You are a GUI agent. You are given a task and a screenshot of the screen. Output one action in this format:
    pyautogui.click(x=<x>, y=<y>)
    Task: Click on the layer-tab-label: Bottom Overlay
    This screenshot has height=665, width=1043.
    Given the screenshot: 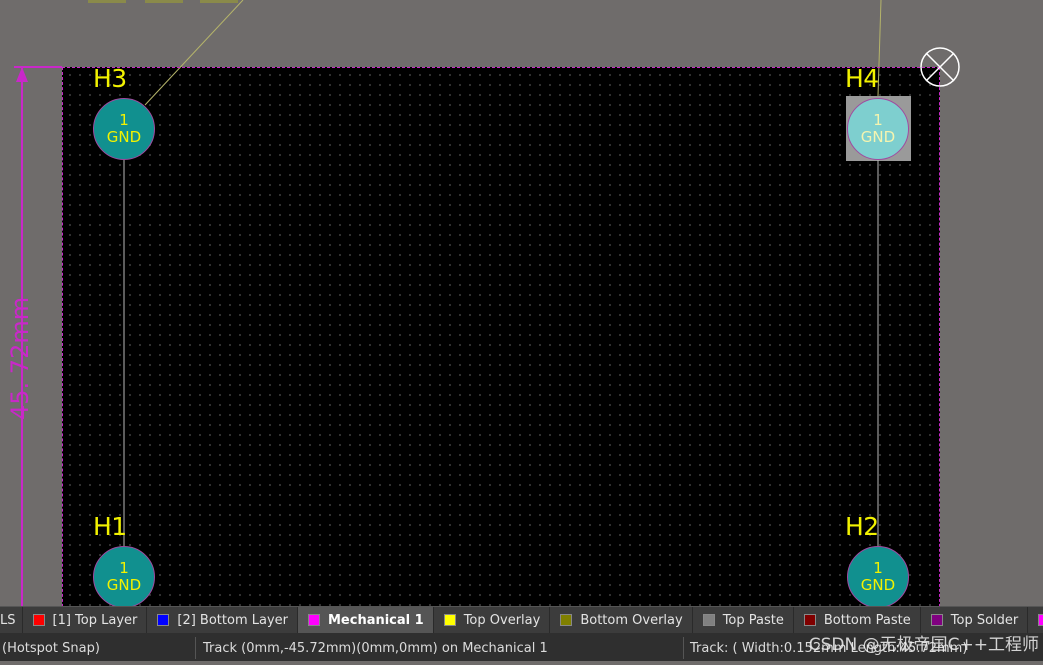 What is the action you would take?
    pyautogui.click(x=631, y=620)
    